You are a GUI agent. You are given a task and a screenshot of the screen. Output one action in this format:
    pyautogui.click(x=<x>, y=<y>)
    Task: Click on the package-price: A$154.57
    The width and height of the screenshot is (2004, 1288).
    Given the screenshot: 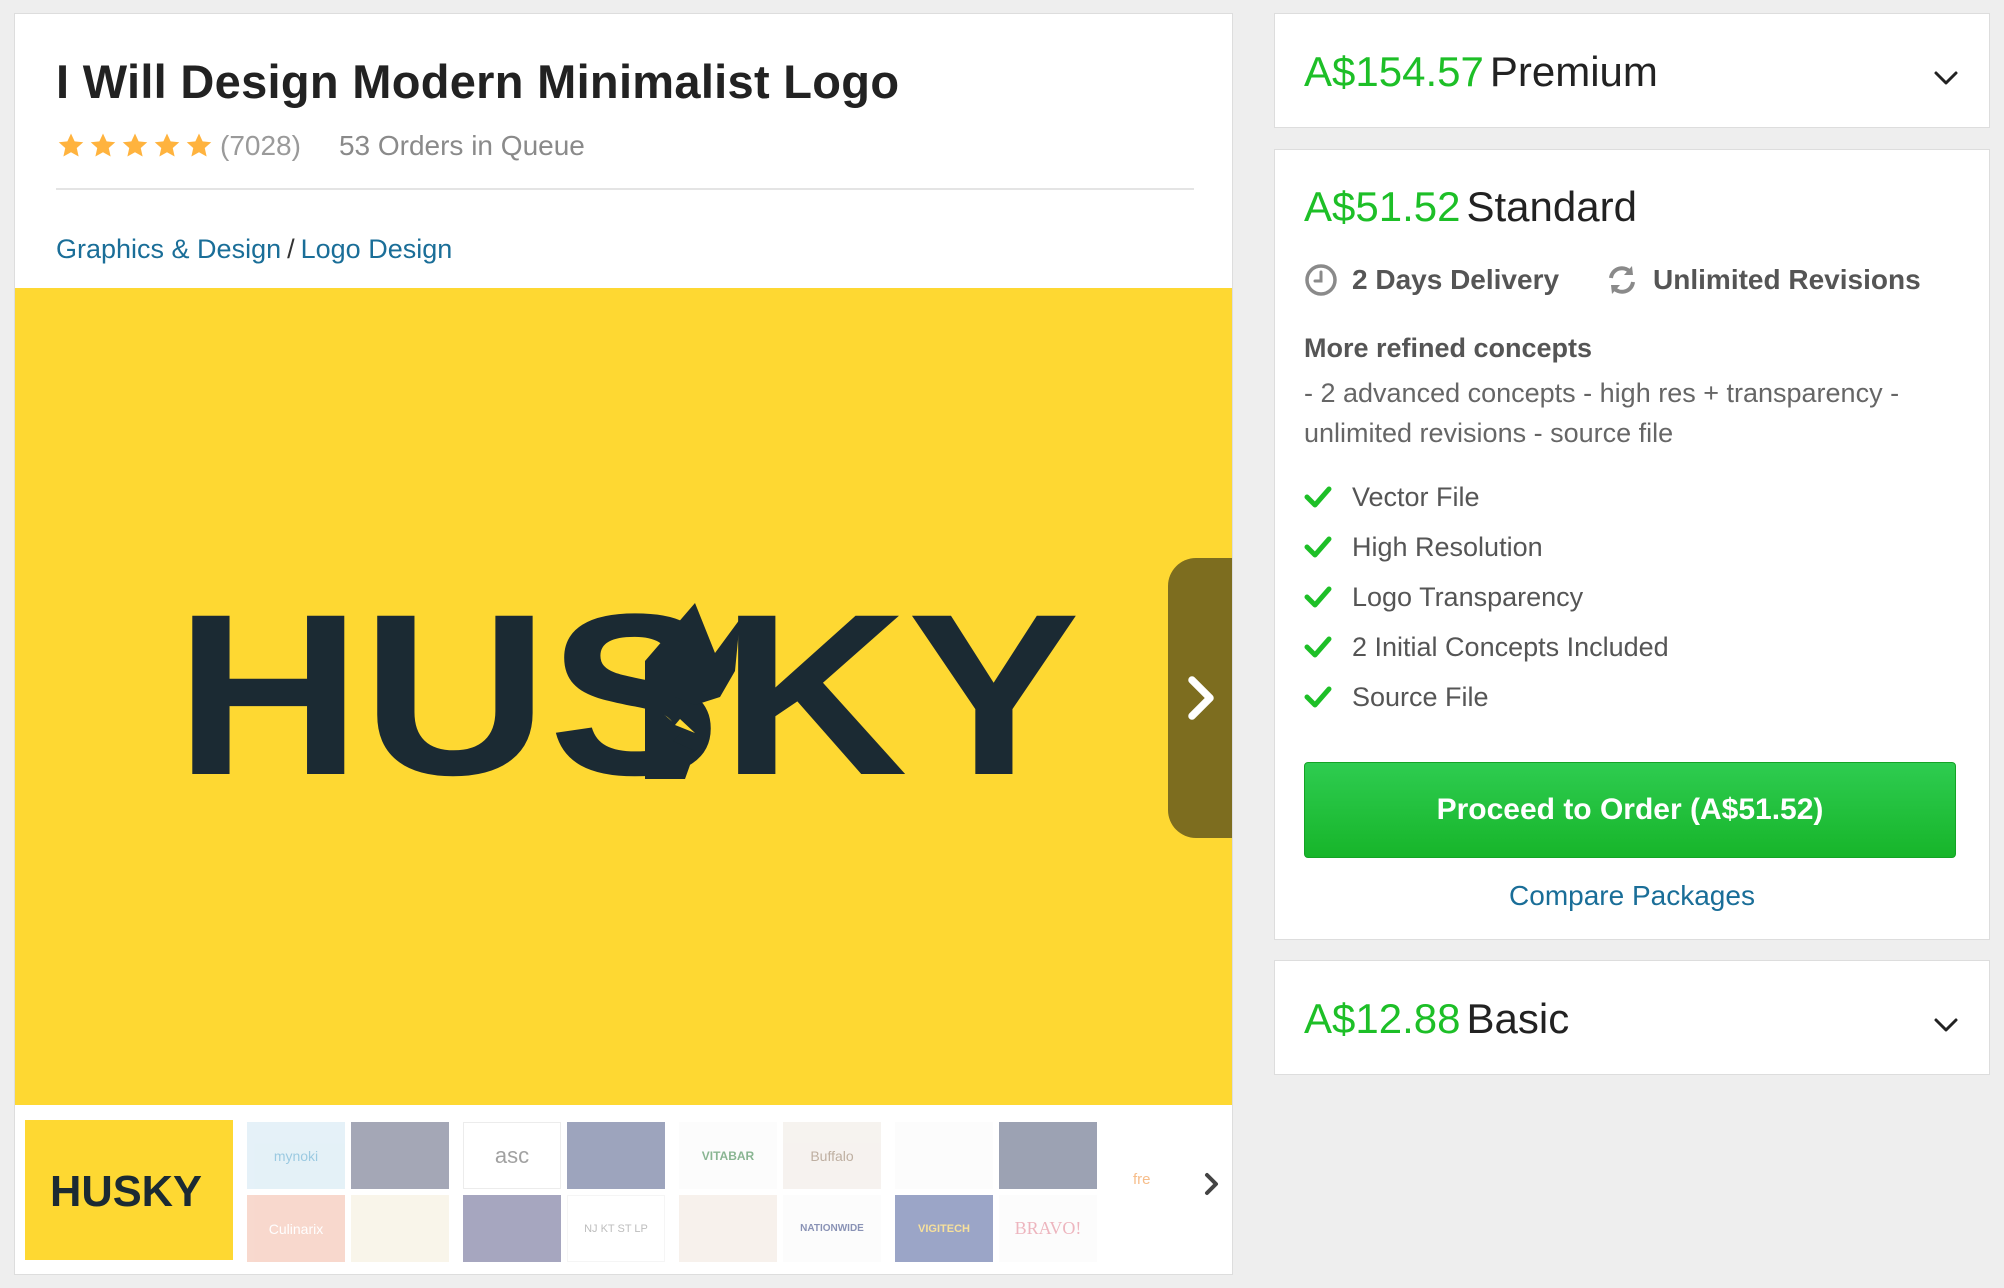 What is the action you would take?
    pyautogui.click(x=1394, y=71)
    